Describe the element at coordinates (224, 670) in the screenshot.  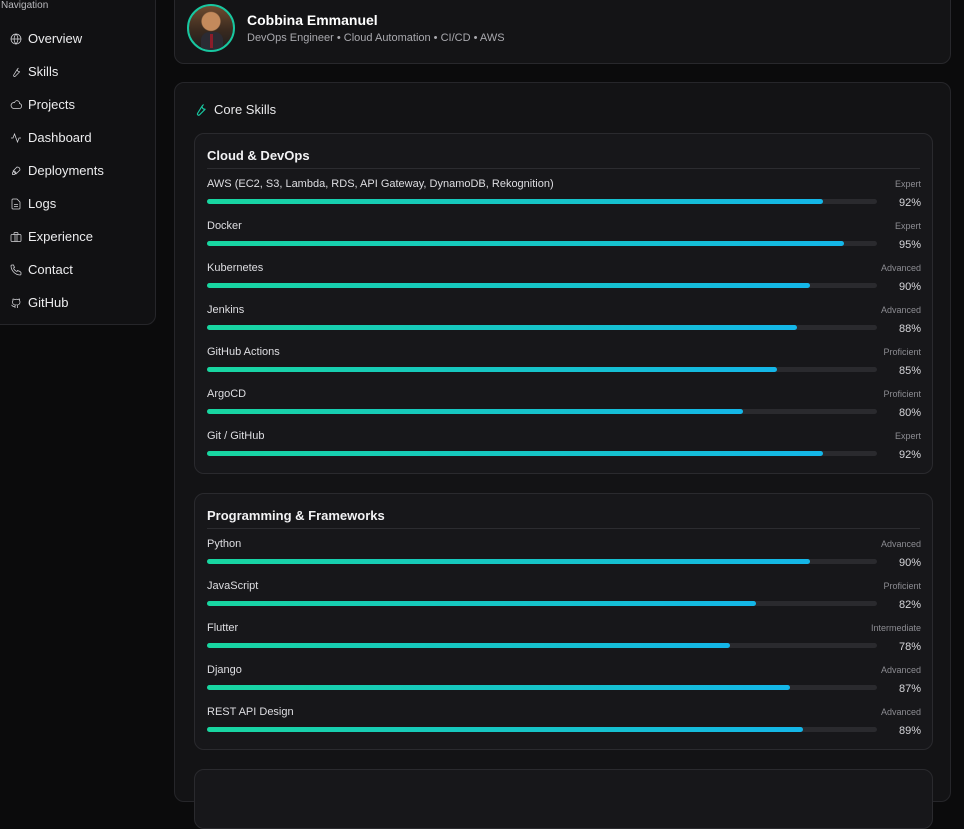
I see `skill-name: Django` at that location.